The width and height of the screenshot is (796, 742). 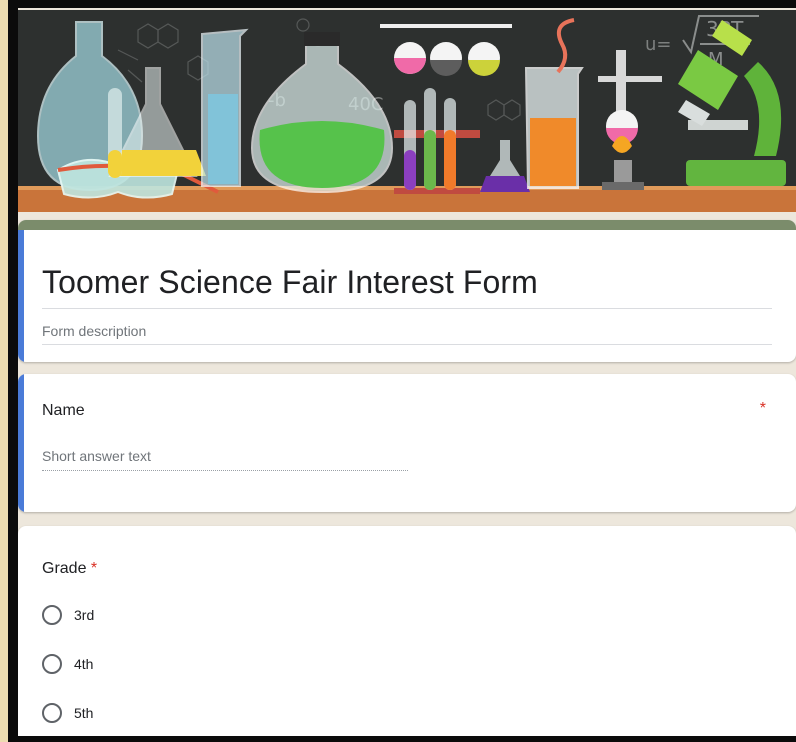 What do you see at coordinates (407, 344) in the screenshot?
I see `description-underline` at bounding box center [407, 344].